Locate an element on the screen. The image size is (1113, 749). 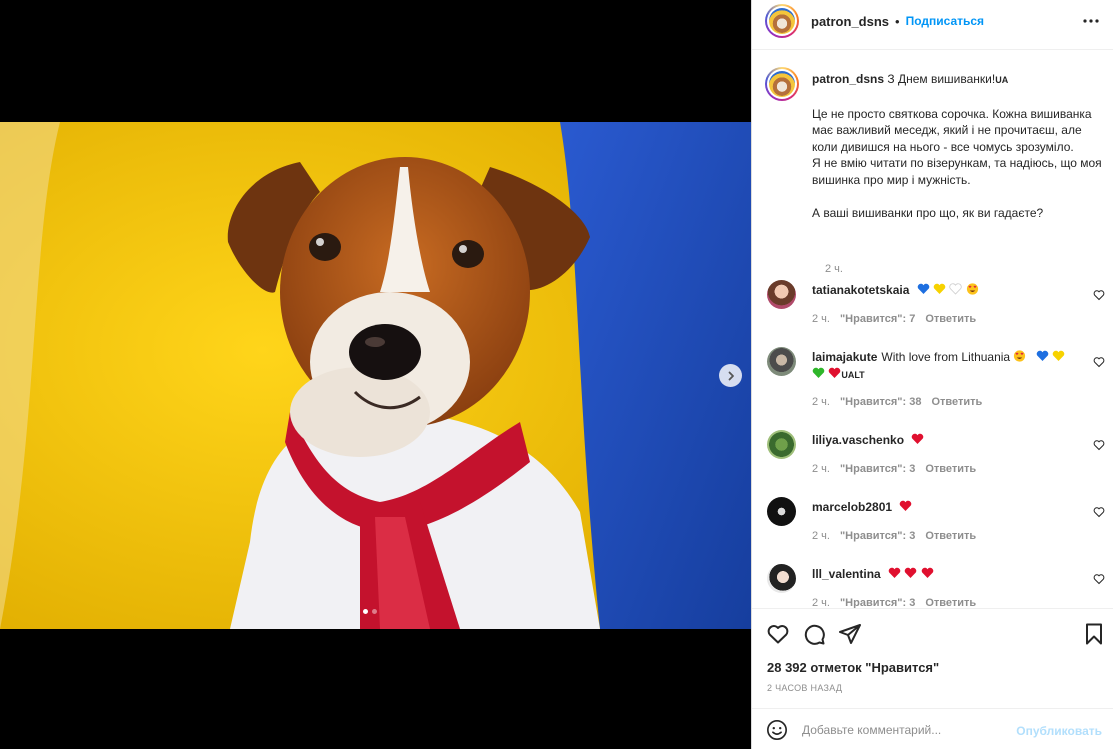
comment-username: tatianakotetskaia is located at coordinates (860, 290).